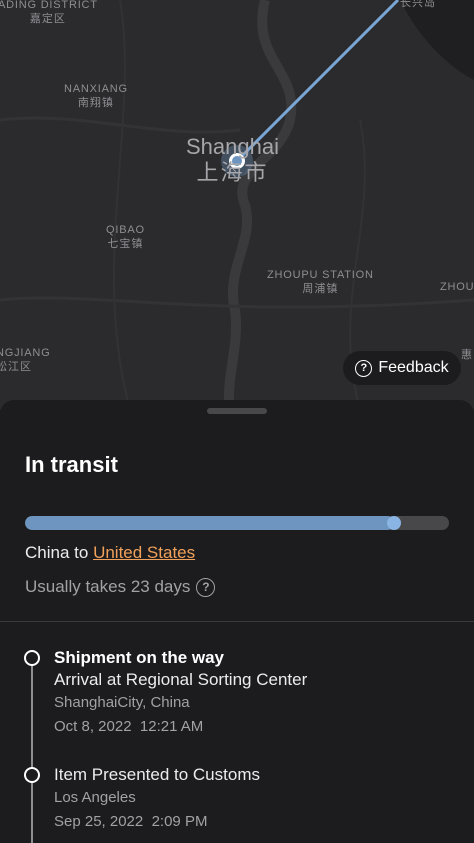  I want to click on event-detail: Arrival at Regional Sorting Center, so click(181, 679).